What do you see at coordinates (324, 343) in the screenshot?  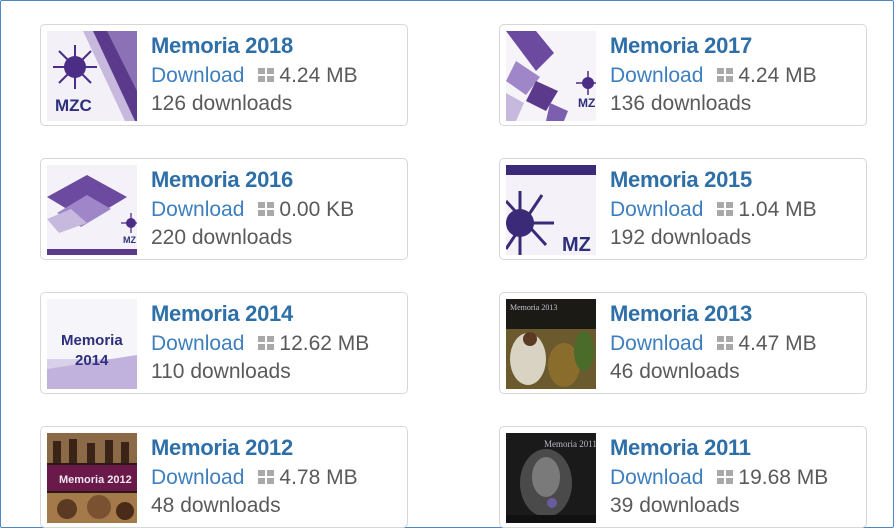 I see `file-size: 12.62 MB` at bounding box center [324, 343].